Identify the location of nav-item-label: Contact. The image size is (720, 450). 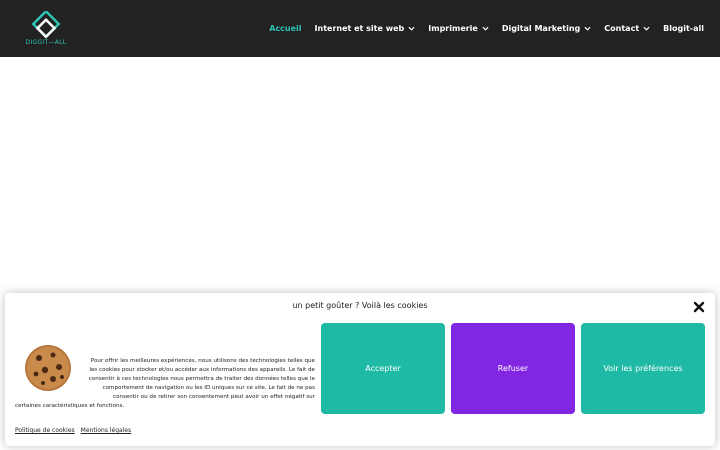
(622, 28).